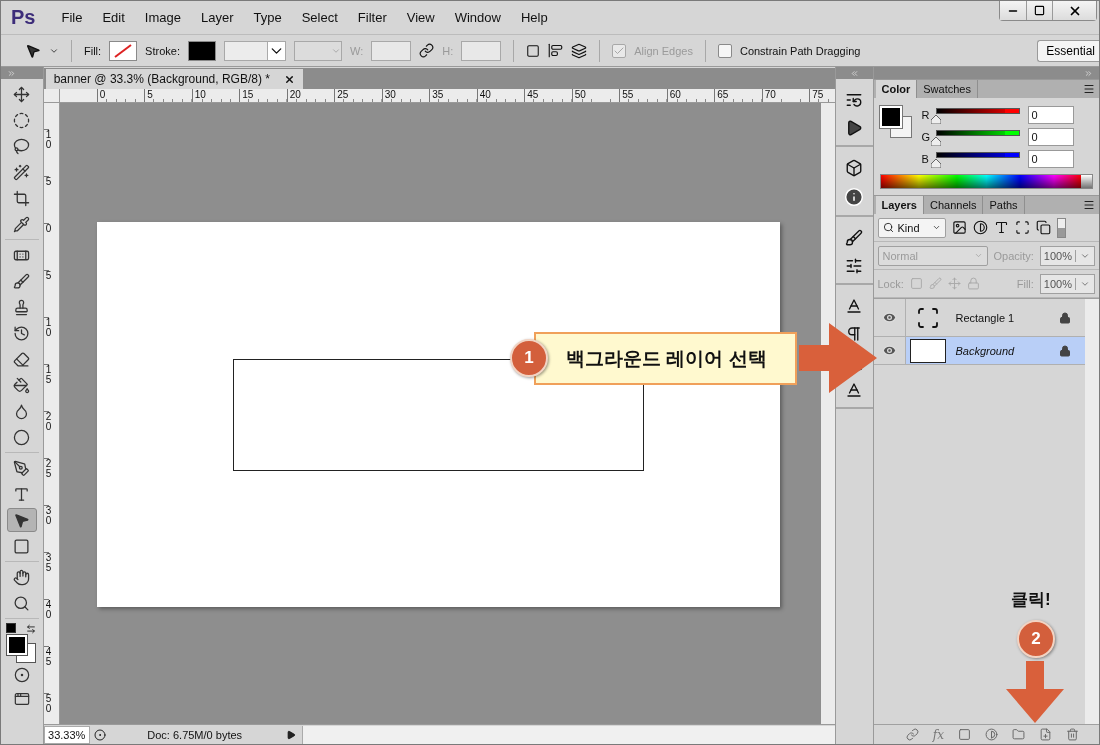 This screenshot has height=745, width=1100. Describe the element at coordinates (964, 734) in the screenshot. I see `layer-mask-icon` at that location.